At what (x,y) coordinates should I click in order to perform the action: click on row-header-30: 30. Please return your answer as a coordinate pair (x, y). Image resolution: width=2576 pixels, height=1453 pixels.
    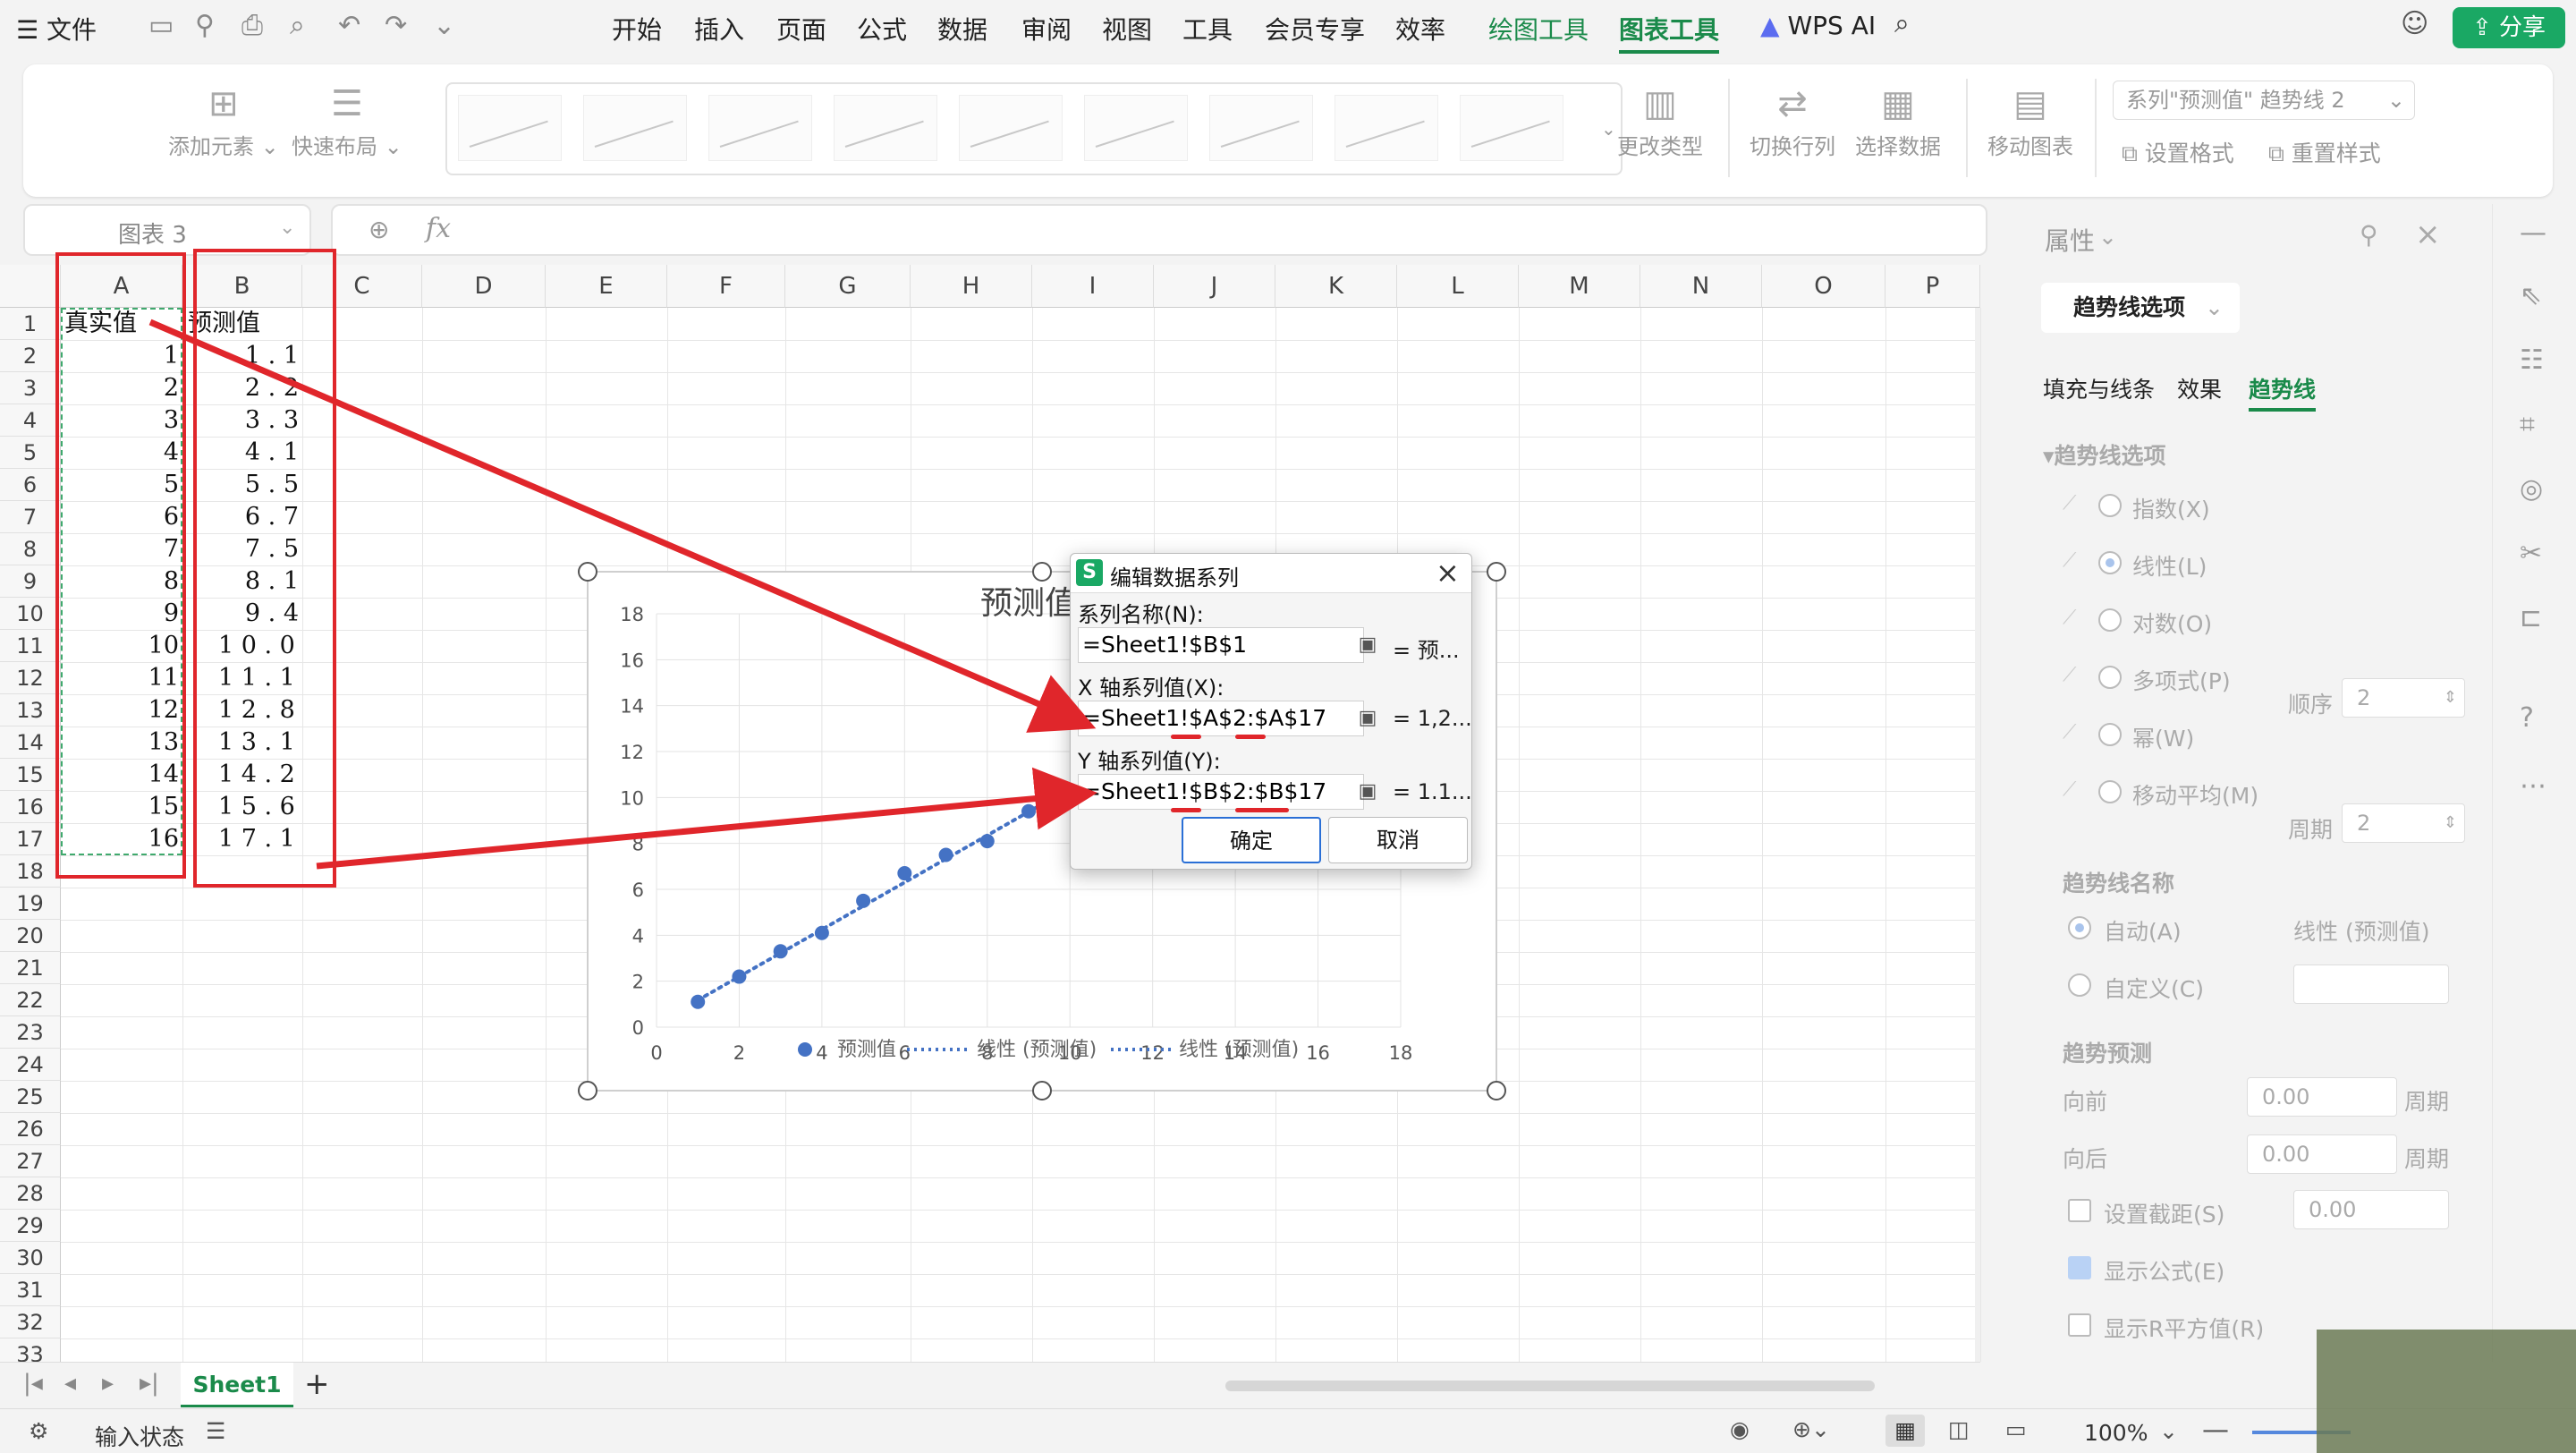
    Looking at the image, I should click on (30, 1258).